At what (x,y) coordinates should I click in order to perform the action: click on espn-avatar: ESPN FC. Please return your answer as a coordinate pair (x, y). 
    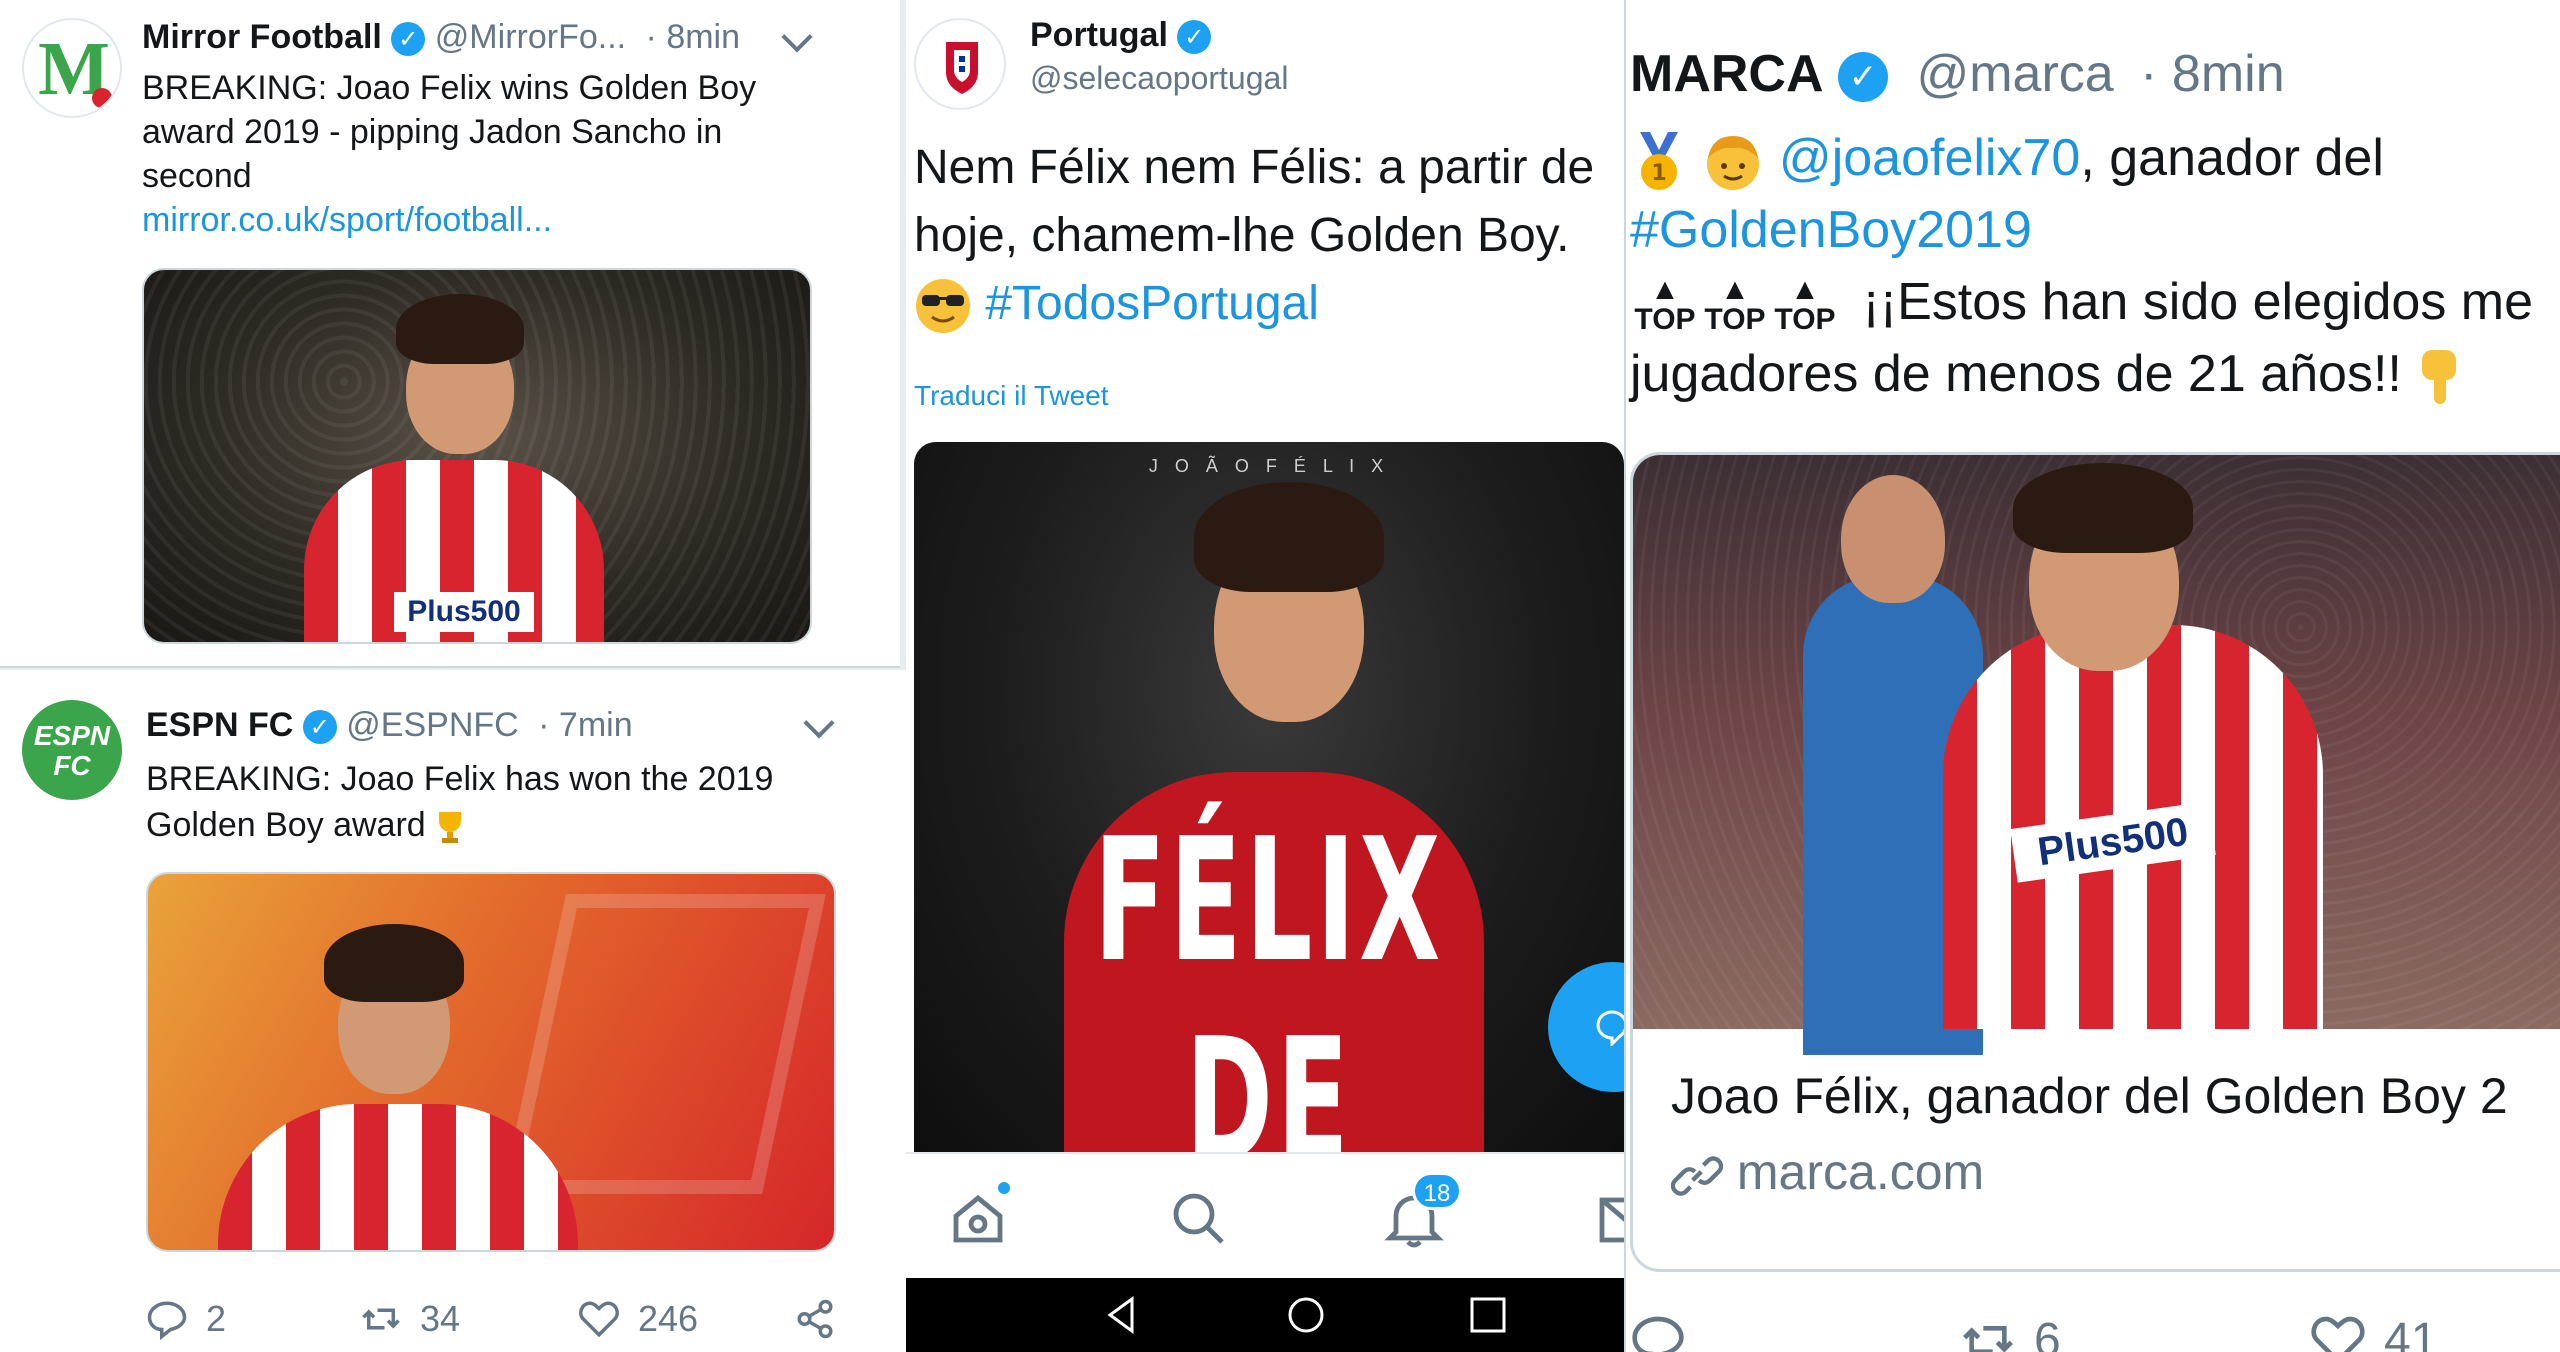
    Looking at the image, I should click on (72, 750).